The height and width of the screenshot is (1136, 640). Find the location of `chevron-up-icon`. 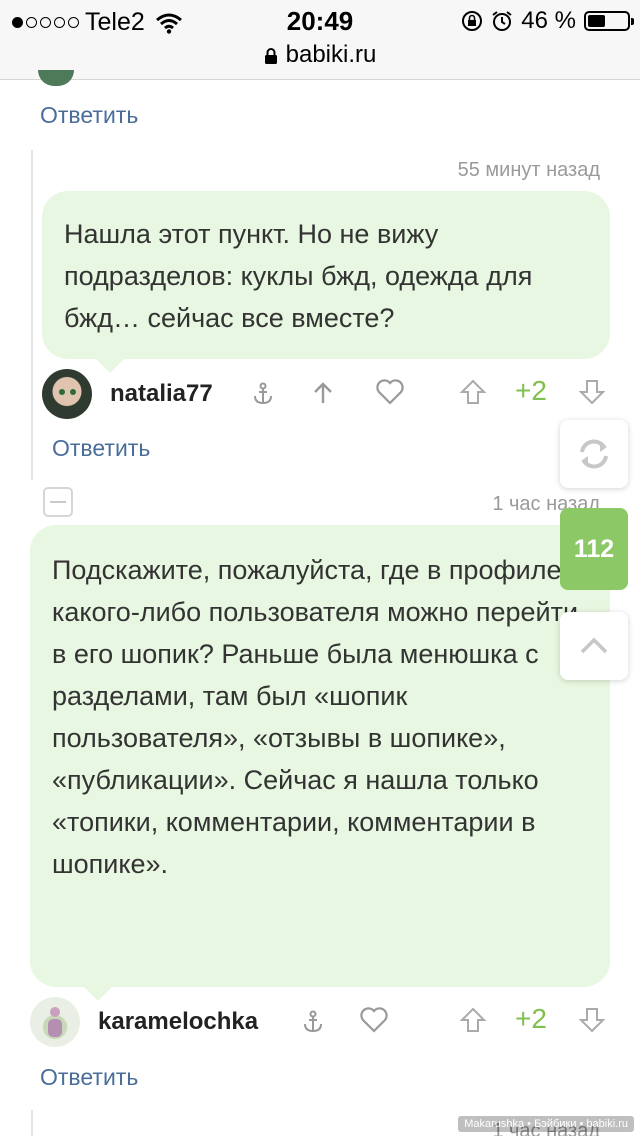

chevron-up-icon is located at coordinates (594, 645).